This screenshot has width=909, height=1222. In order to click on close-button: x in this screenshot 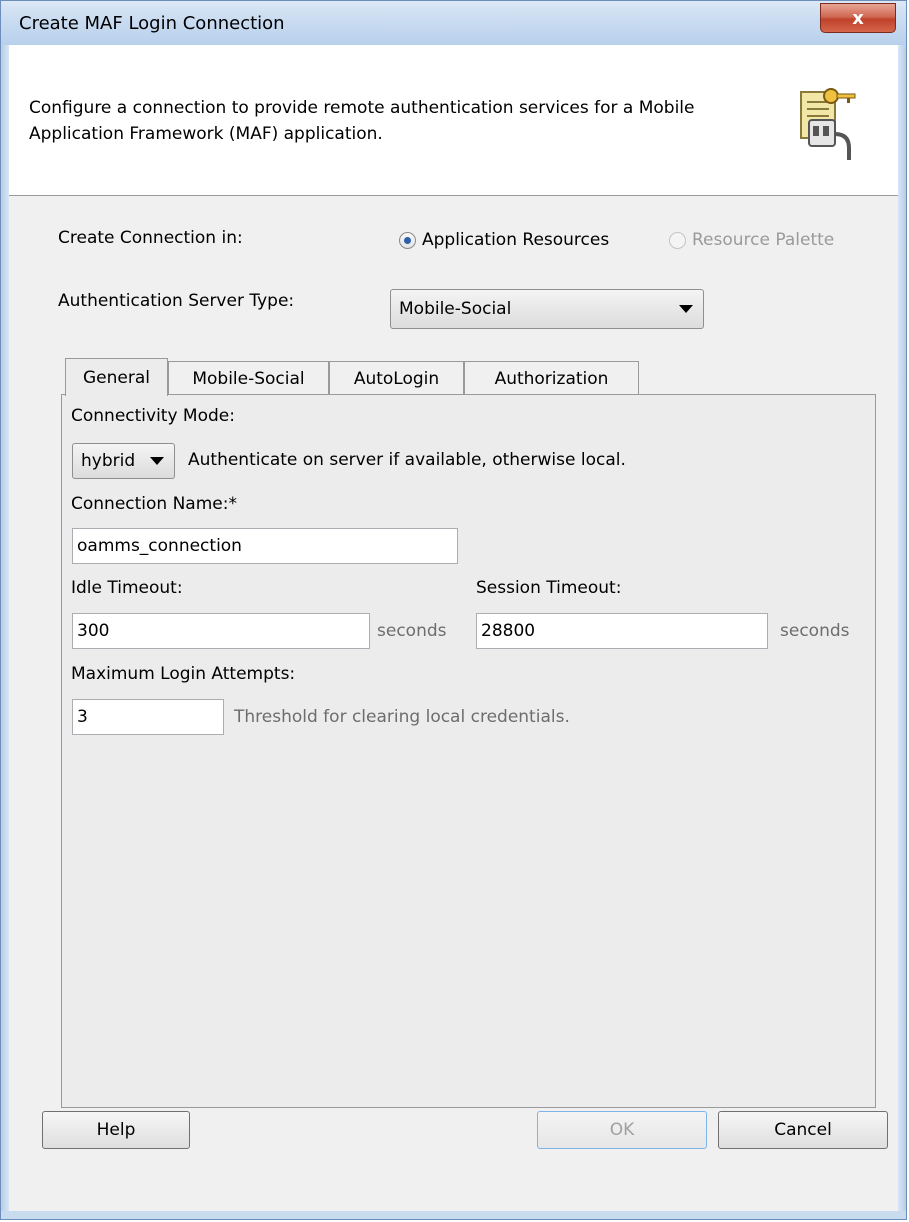, I will do `click(858, 18)`.